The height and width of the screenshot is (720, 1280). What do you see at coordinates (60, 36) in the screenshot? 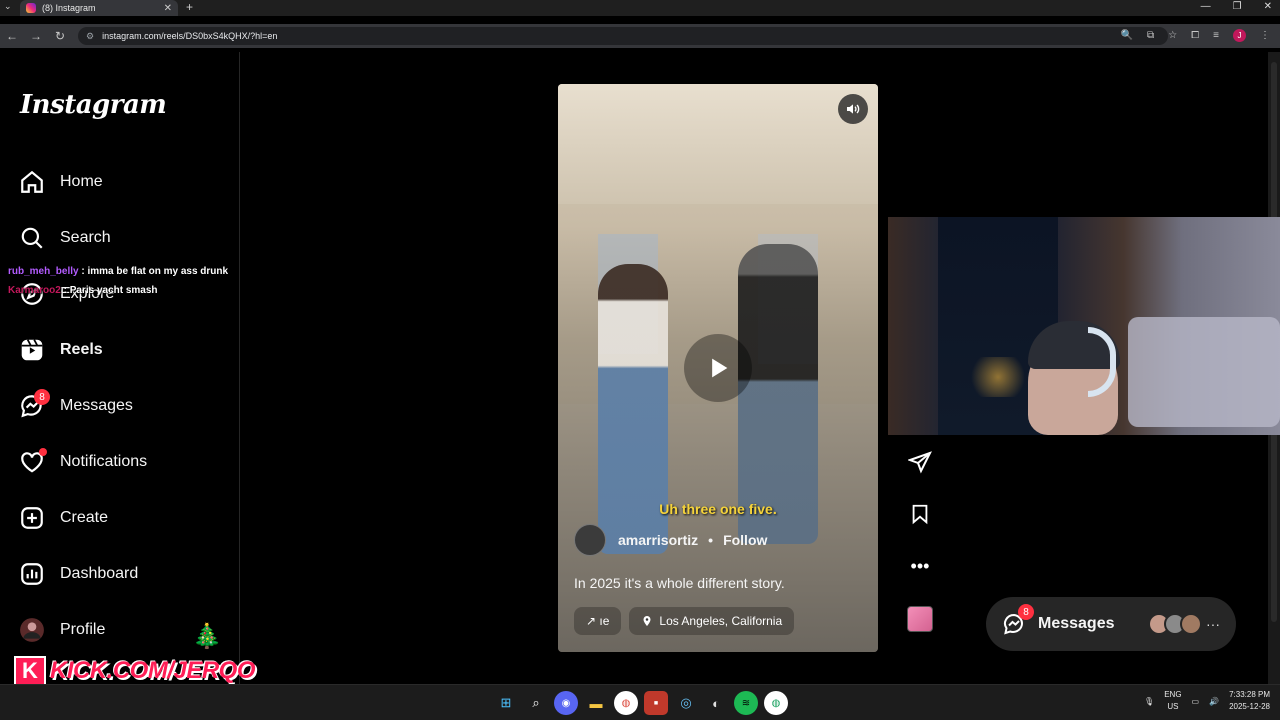
I see `reload-button: ↻` at bounding box center [60, 36].